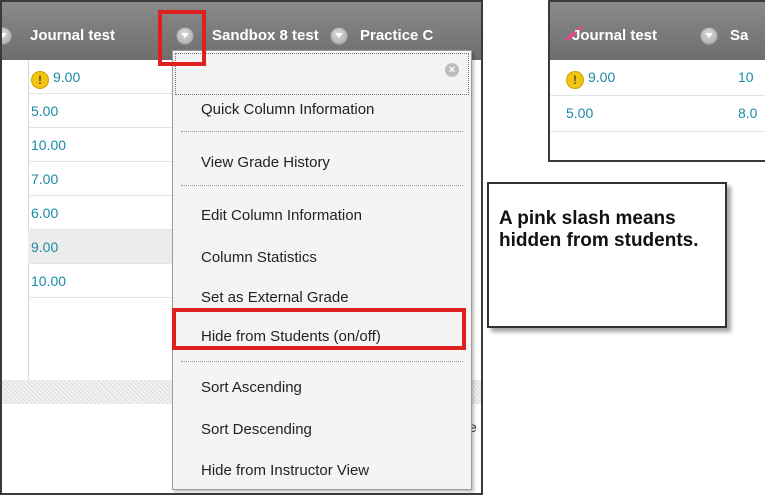  I want to click on column-header-practice: Practice C, so click(396, 35).